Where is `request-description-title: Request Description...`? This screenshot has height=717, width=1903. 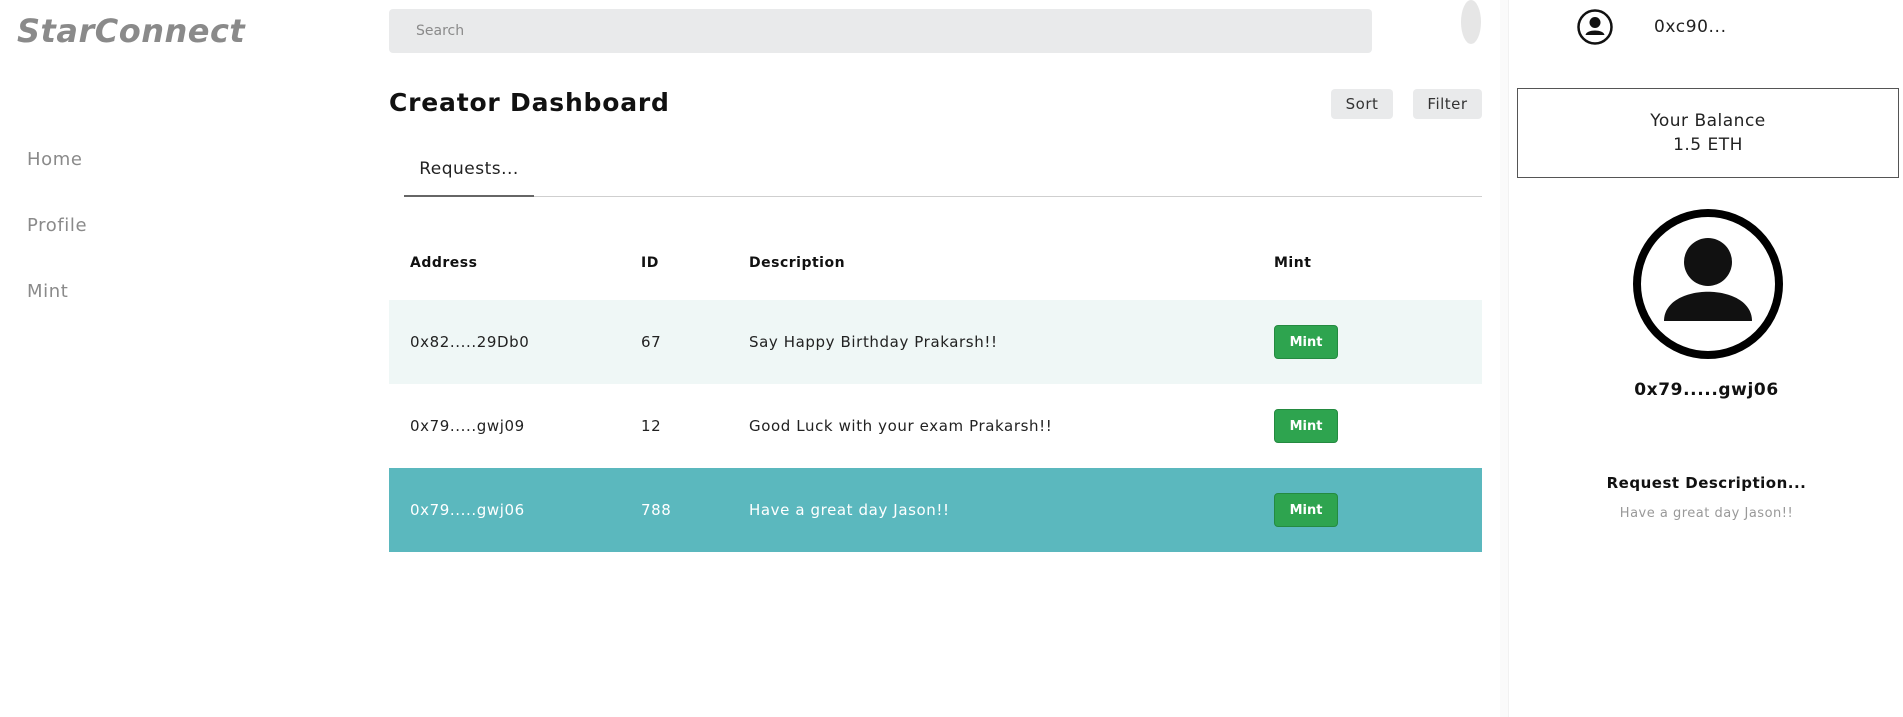 request-description-title: Request Description... is located at coordinates (1706, 483).